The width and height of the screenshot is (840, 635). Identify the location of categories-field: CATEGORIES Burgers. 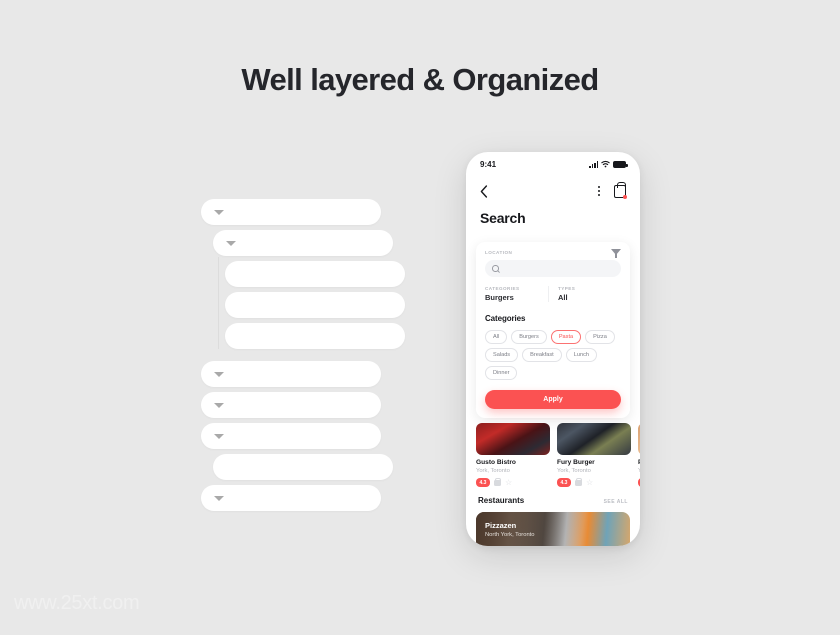
(516, 294).